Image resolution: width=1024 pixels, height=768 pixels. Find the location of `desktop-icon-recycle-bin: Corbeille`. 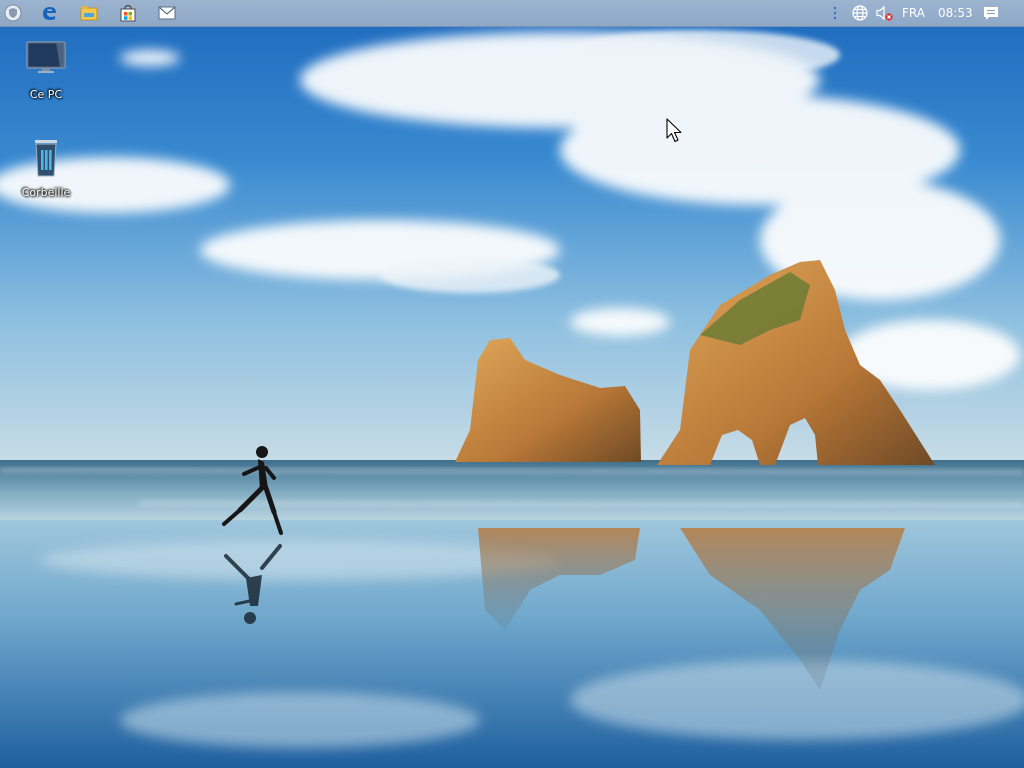

desktop-icon-recycle-bin: Corbeille is located at coordinates (46, 167).